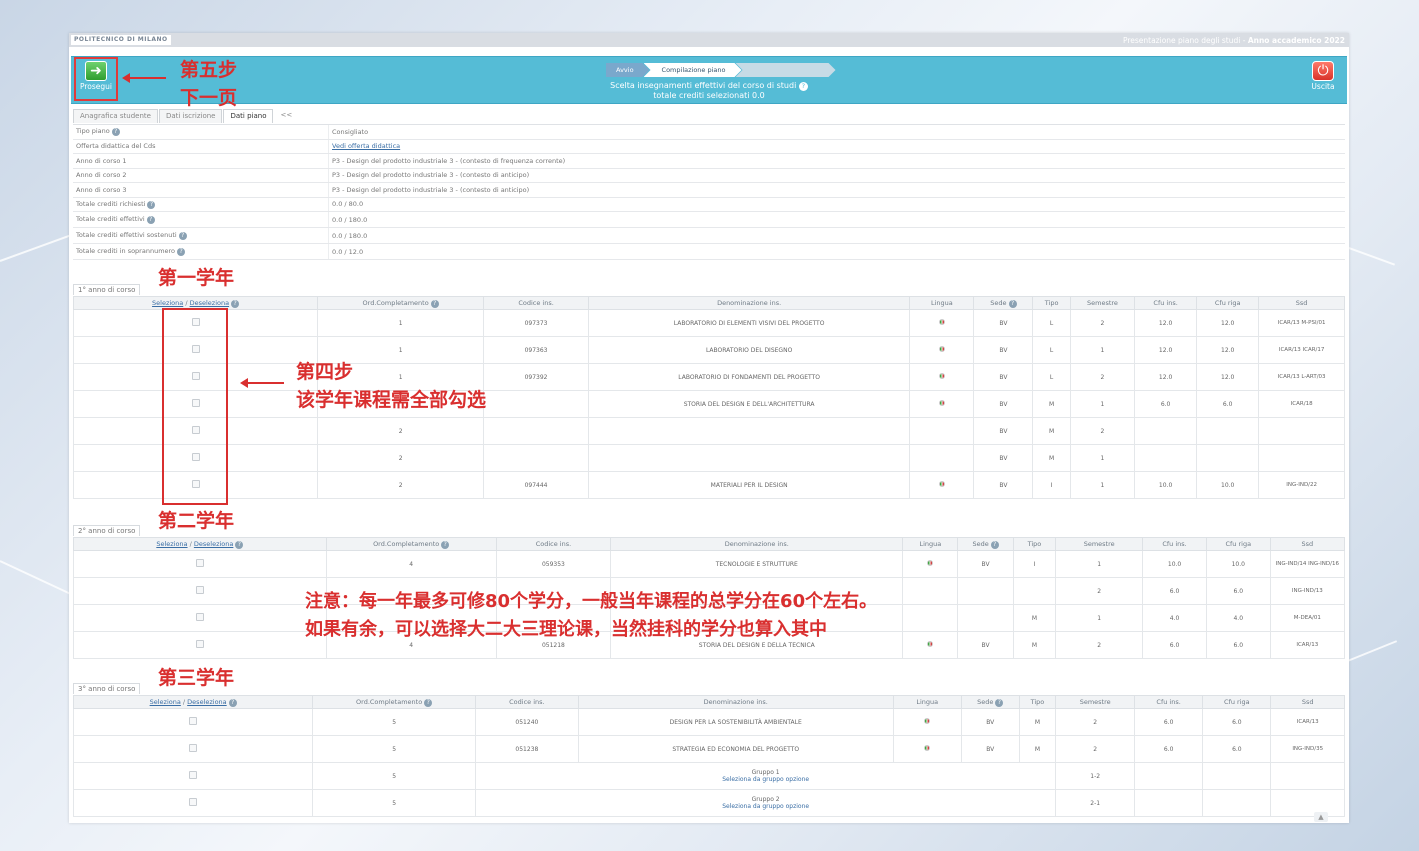 The width and height of the screenshot is (1419, 851). What do you see at coordinates (1095, 702) in the screenshot?
I see `column-header: Semestre` at bounding box center [1095, 702].